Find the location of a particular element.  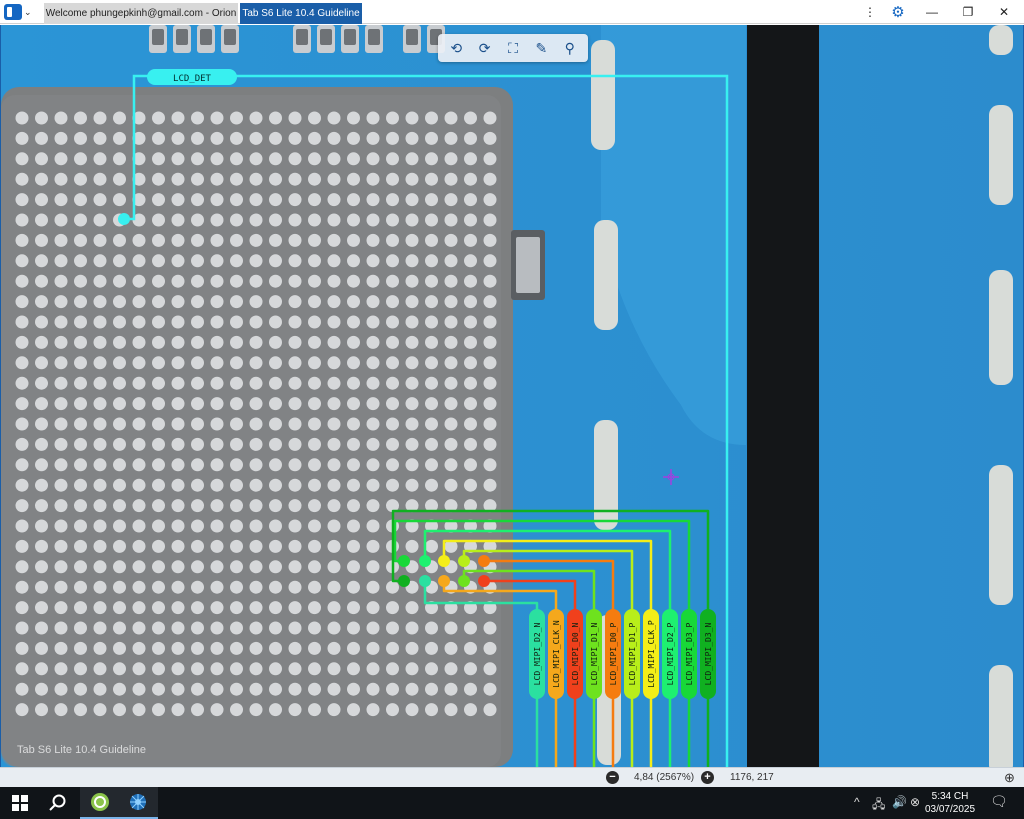

zoom-out-button: − is located at coordinates (612, 777).